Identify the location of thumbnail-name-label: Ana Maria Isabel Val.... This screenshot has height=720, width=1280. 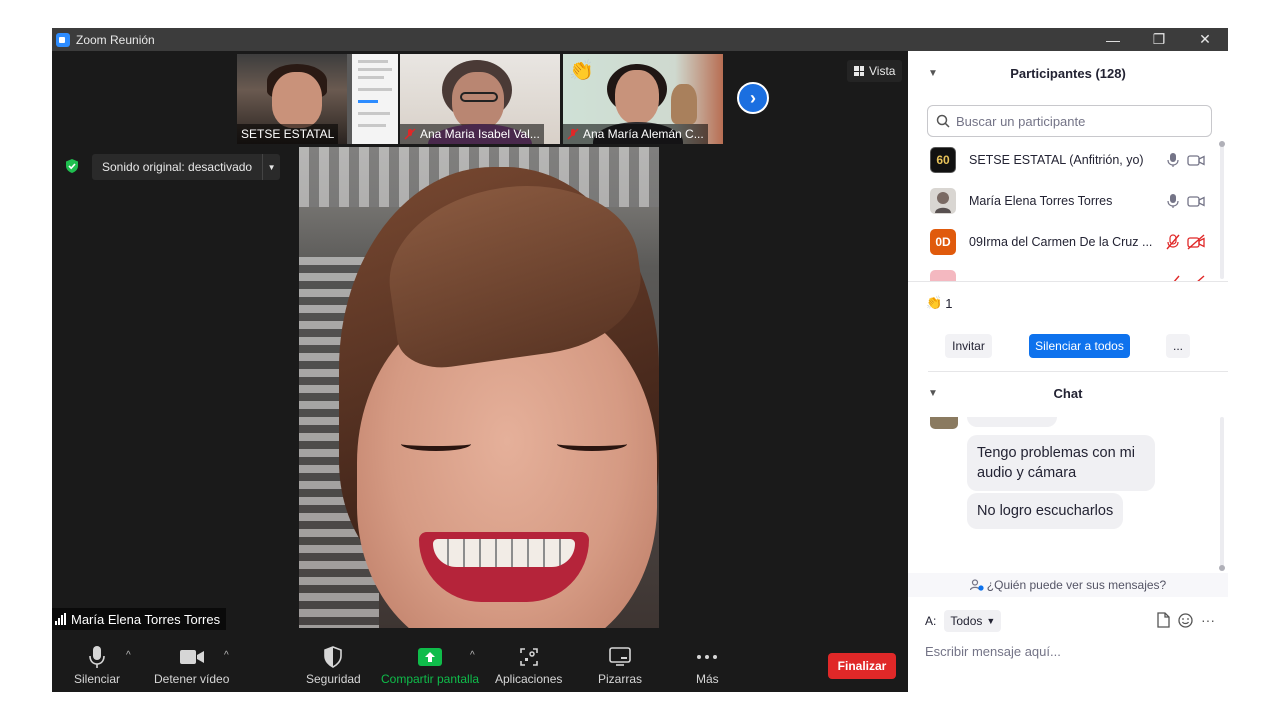
(472, 134).